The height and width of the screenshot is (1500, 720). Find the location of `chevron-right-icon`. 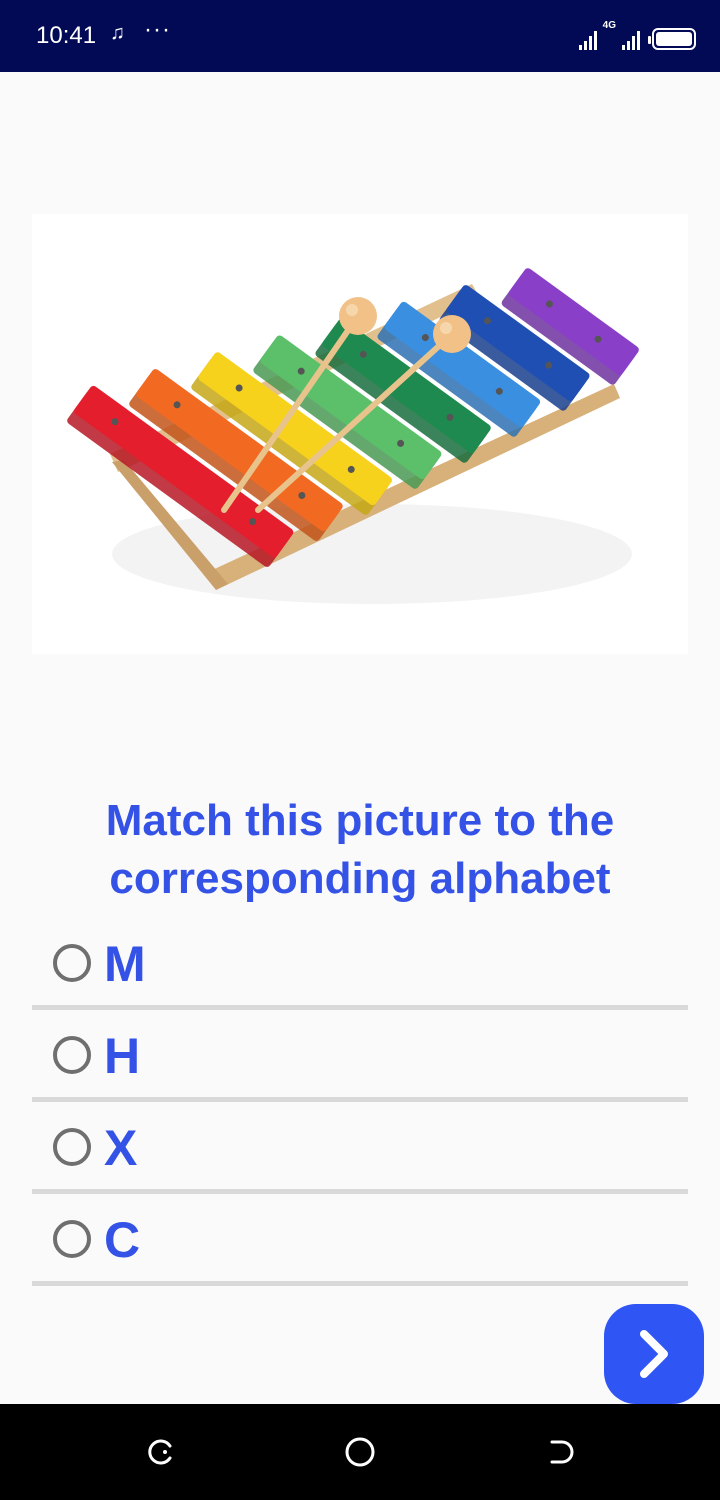

chevron-right-icon is located at coordinates (654, 1354).